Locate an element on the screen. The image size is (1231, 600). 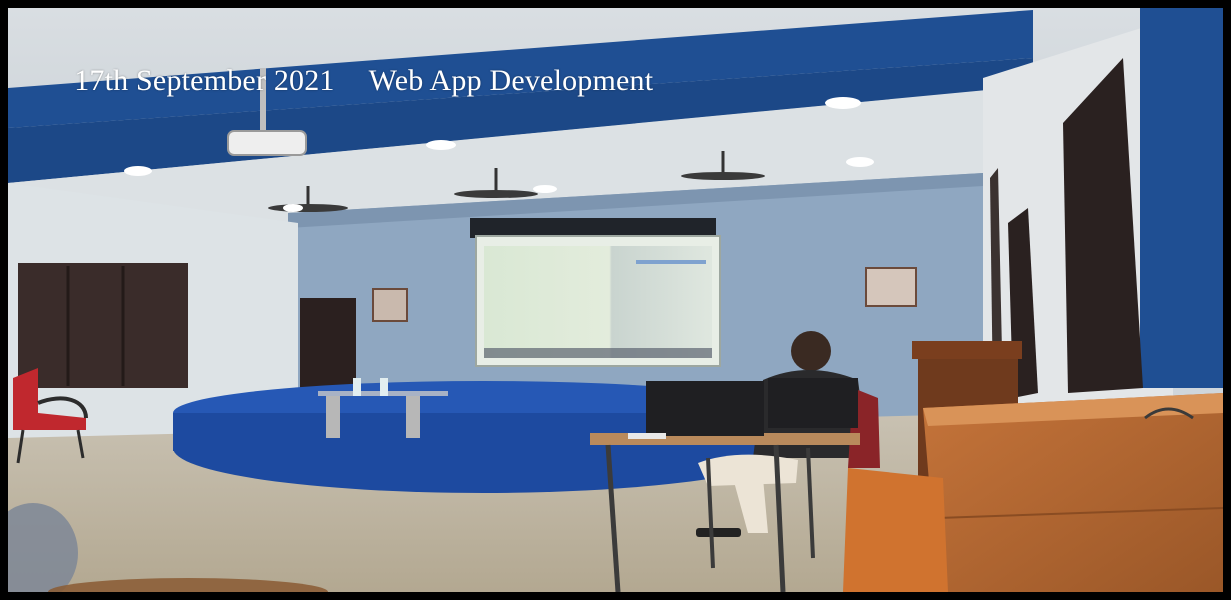
wall-frame-right is located at coordinates (891, 287).